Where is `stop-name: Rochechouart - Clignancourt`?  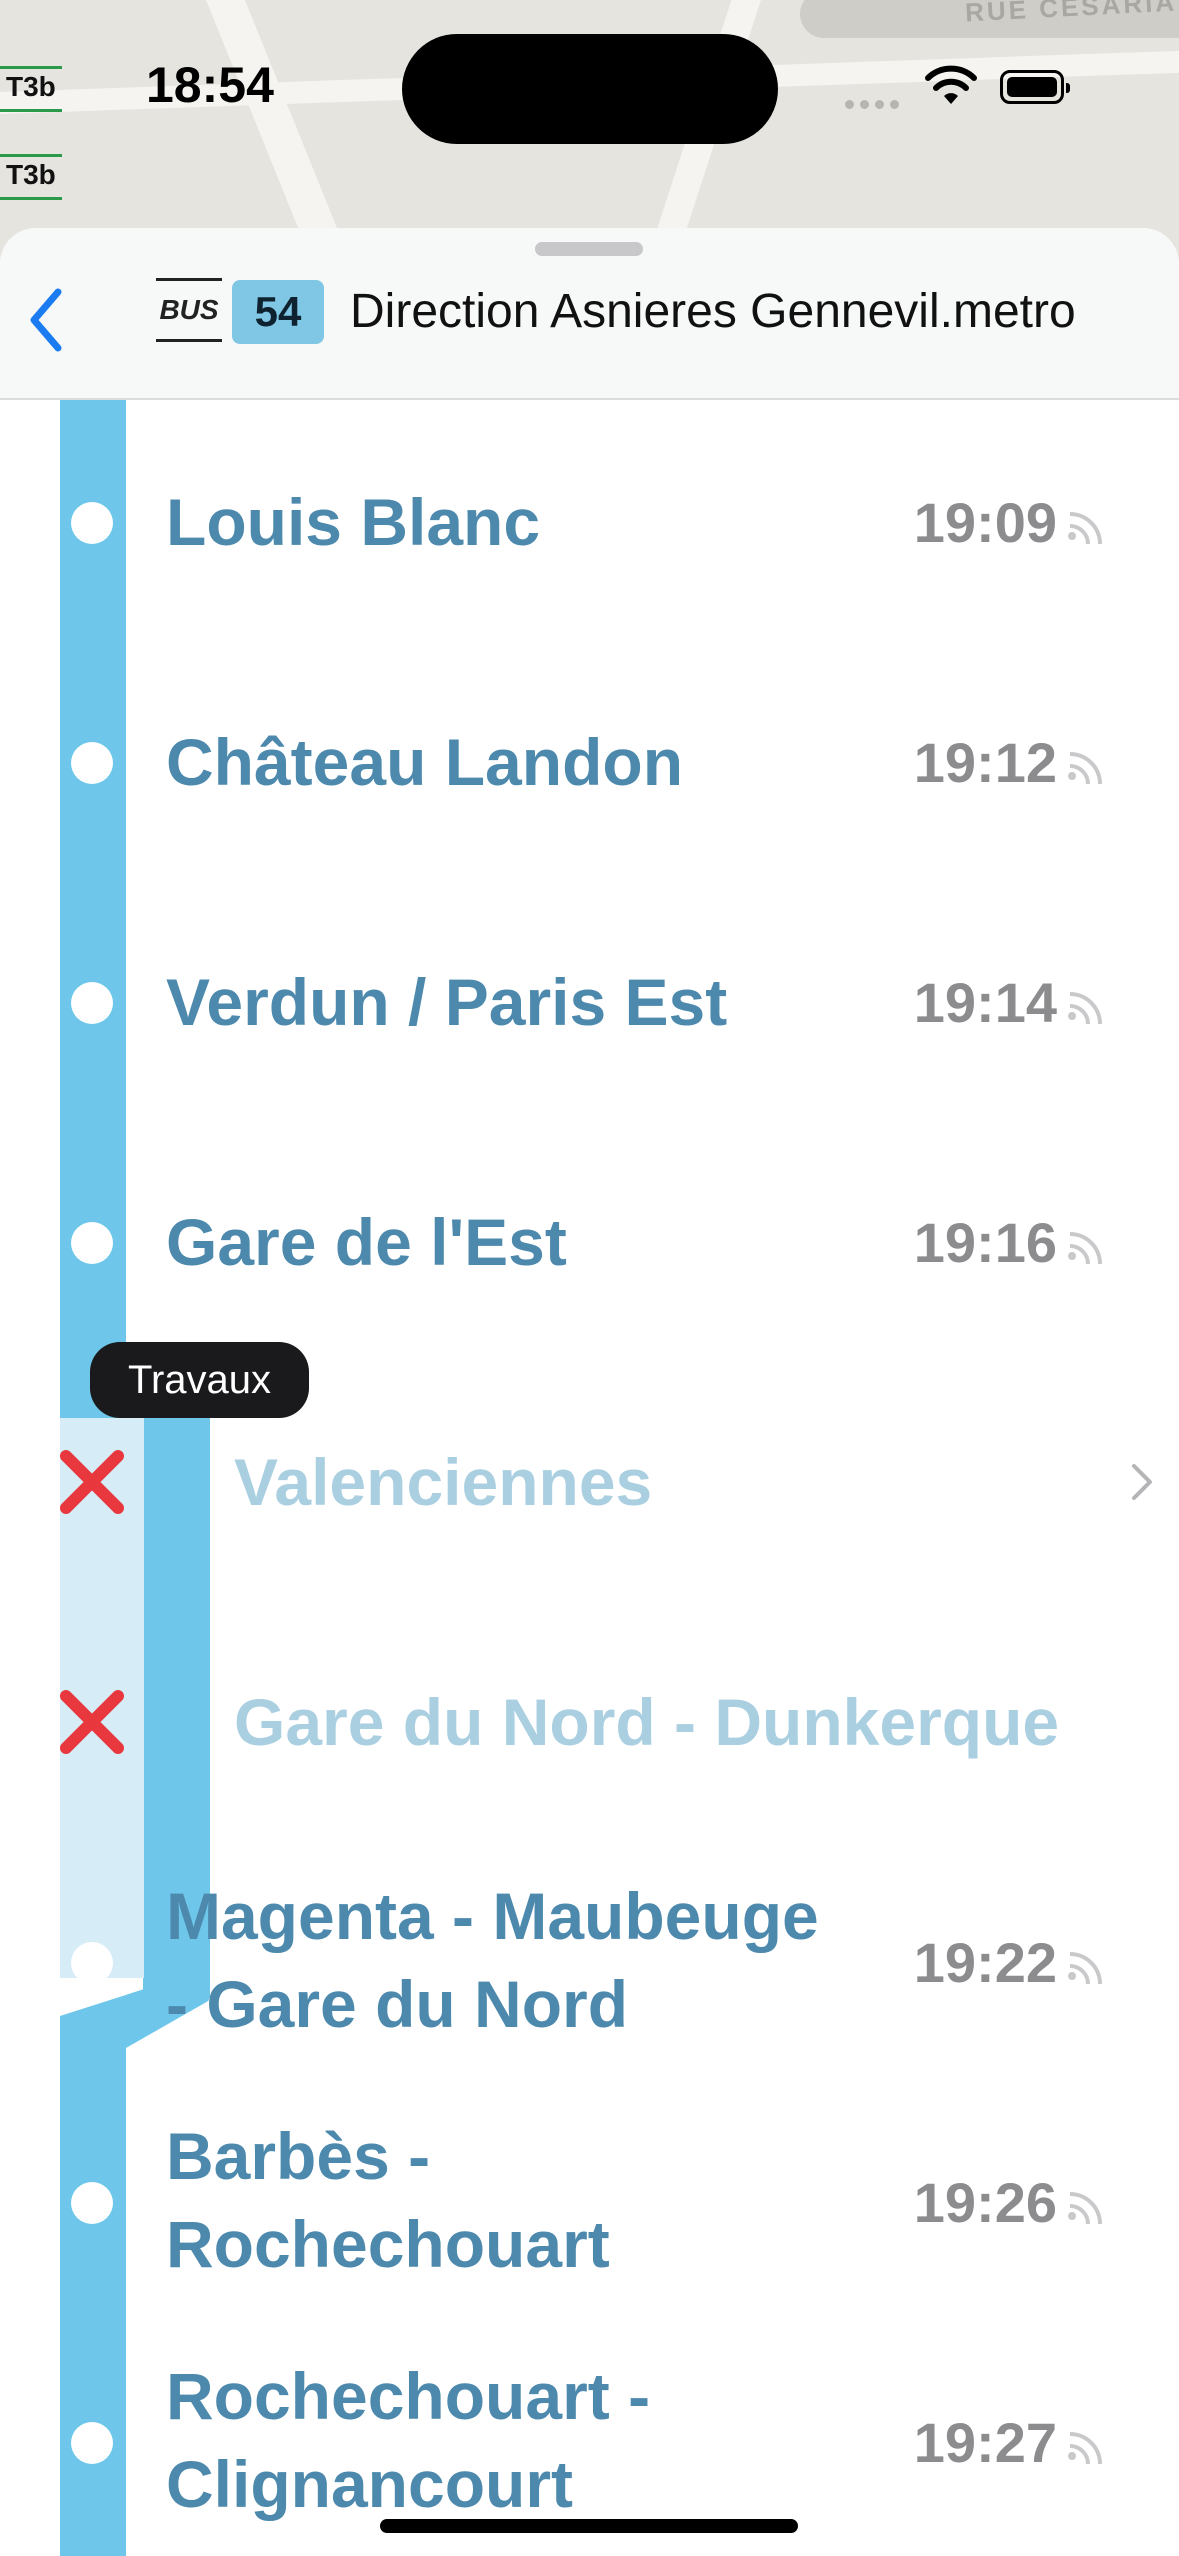 stop-name: Rochechouart - Clignancourt is located at coordinates (408, 2440).